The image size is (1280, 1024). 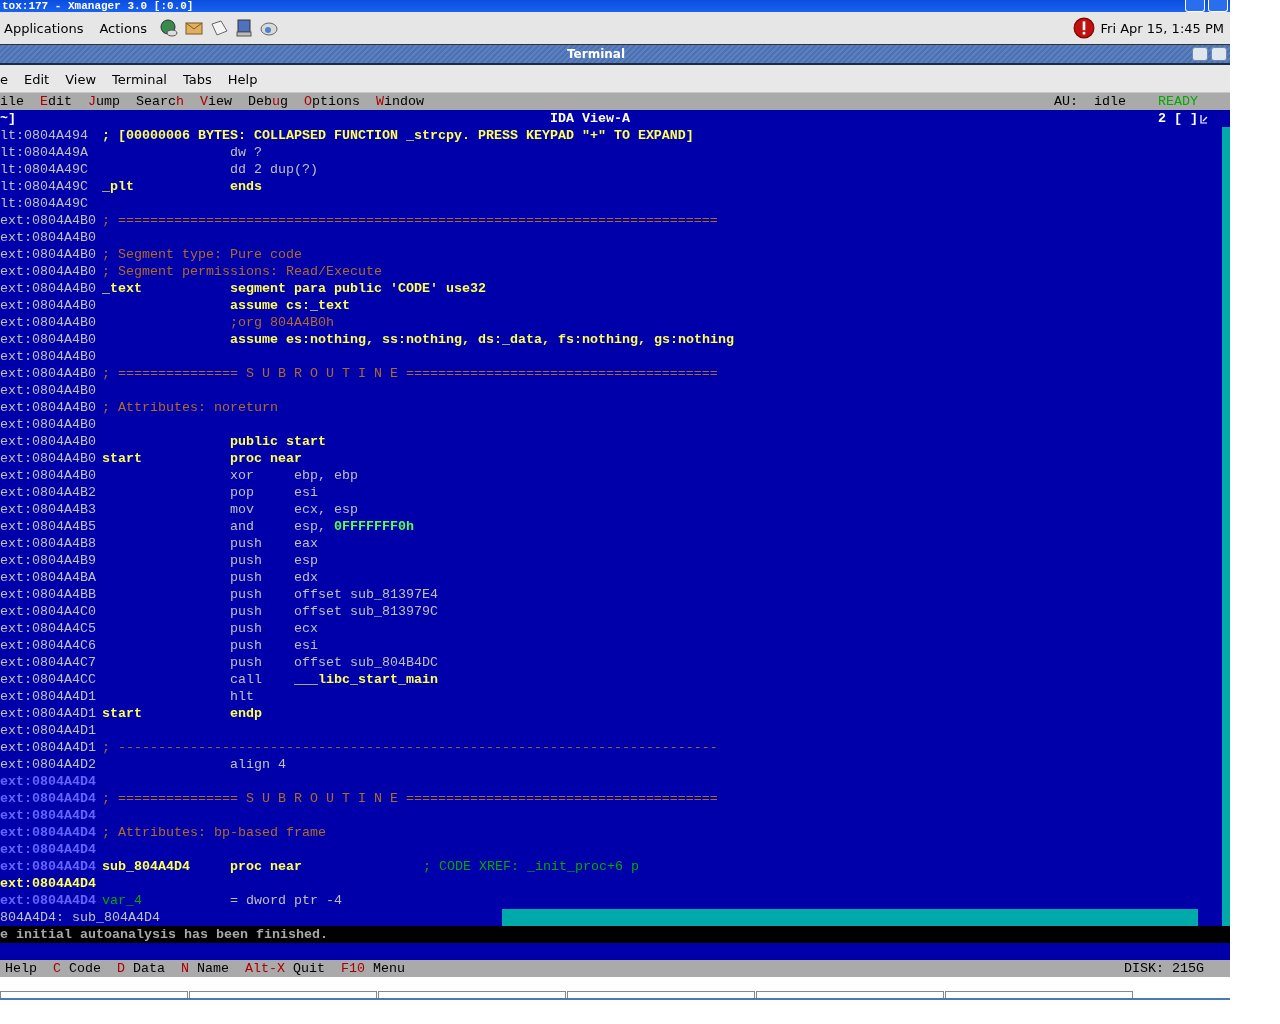 I want to click on menu-item: ile, so click(x=12, y=101).